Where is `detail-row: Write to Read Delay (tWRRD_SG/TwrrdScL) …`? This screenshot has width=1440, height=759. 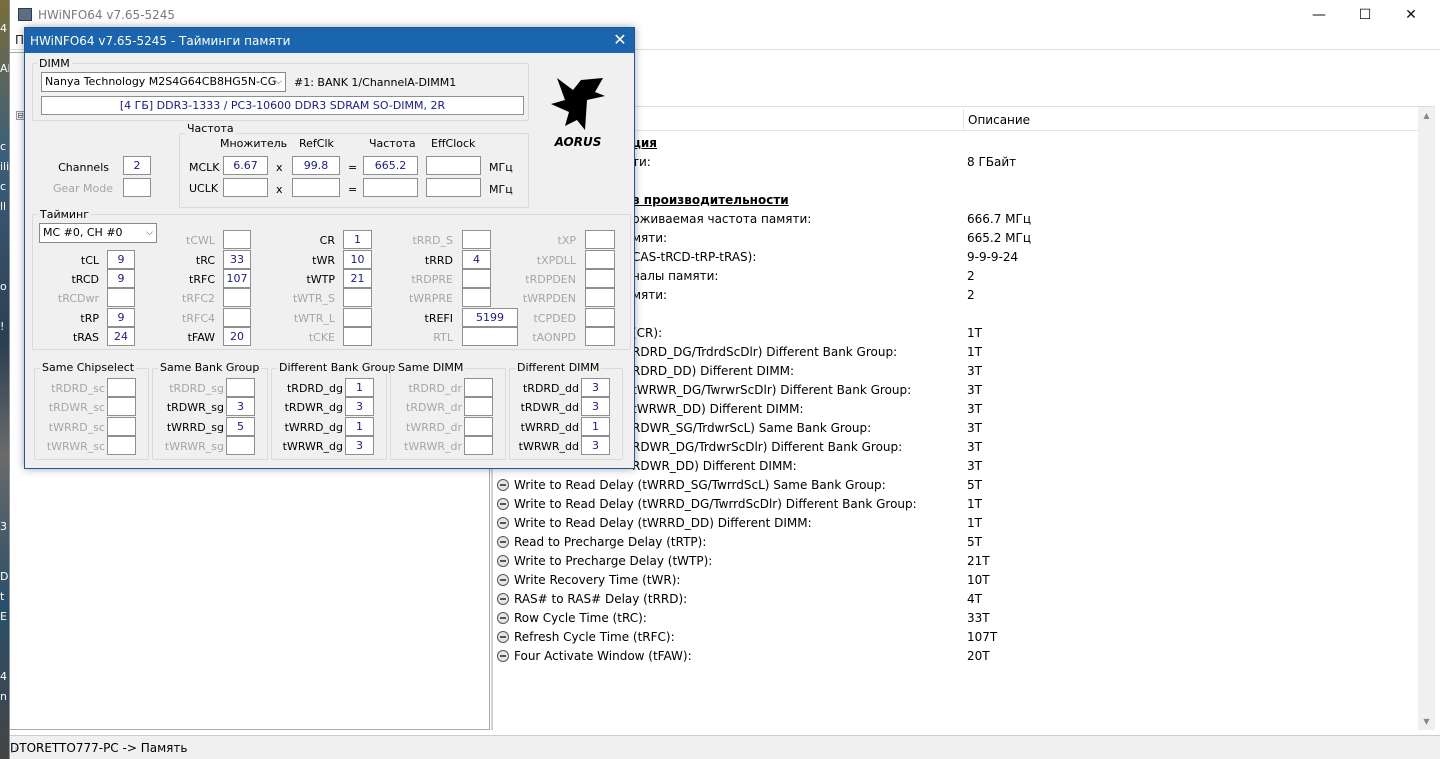
detail-row: Write to Read Delay (tWRRD_SG/TwrrdScL) … is located at coordinates (710, 486).